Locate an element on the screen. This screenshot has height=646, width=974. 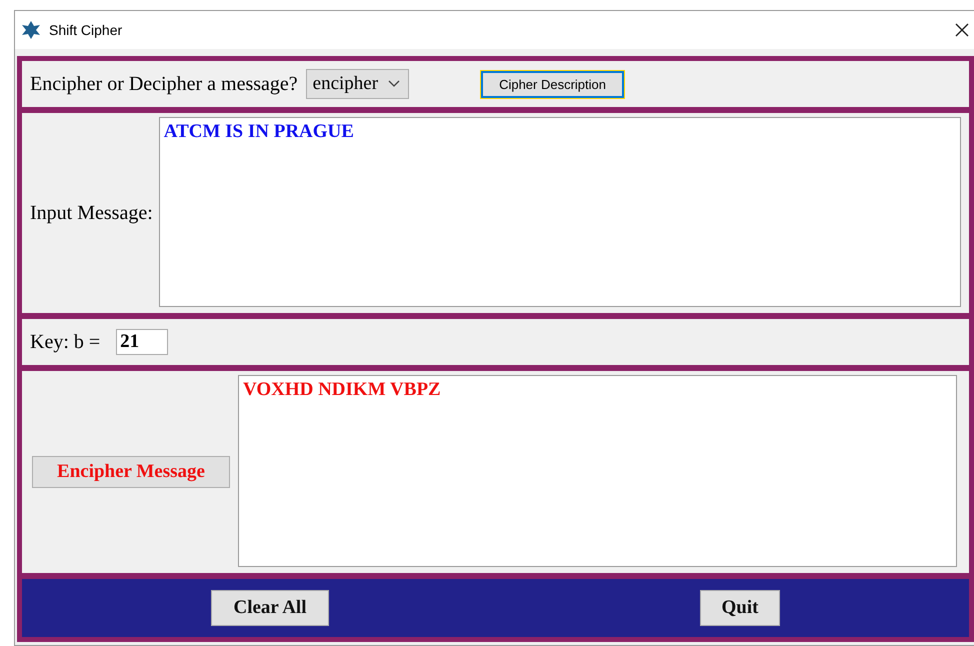
cipher-description-button: Cipher Description is located at coordinates (552, 84).